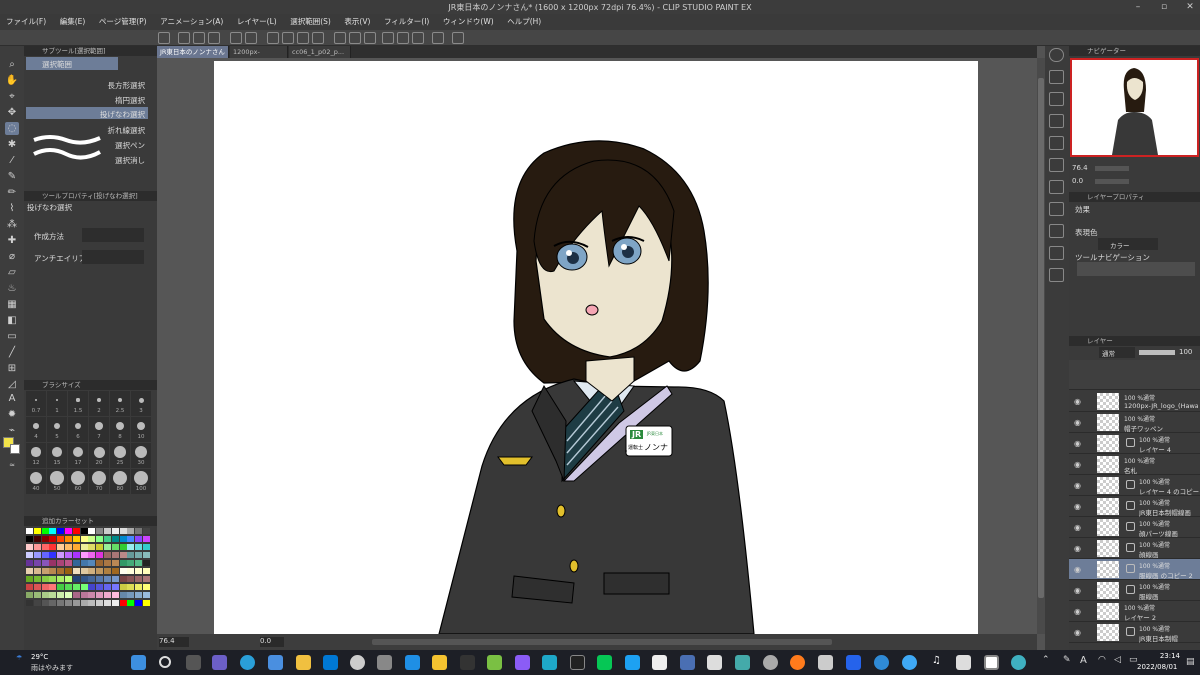 Image resolution: width=1200 pixels, height=675 pixels. I want to click on opacity-slider, so click(1157, 352).